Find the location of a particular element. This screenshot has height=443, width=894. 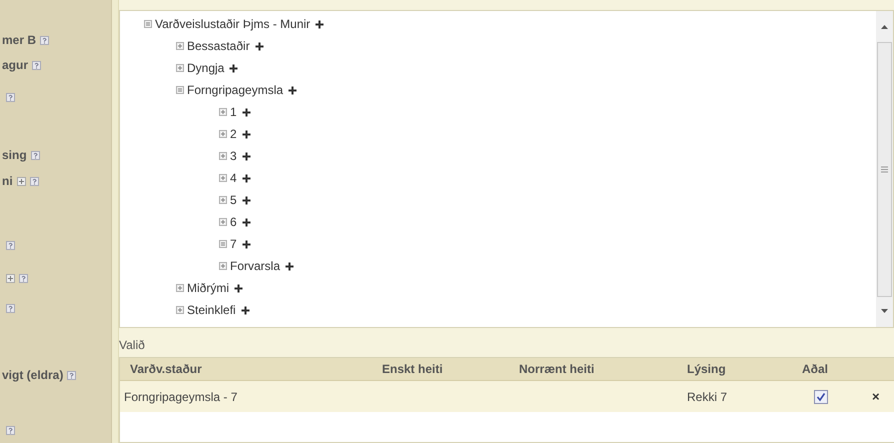

tree-node-label: Bessastaðir is located at coordinates (218, 46).